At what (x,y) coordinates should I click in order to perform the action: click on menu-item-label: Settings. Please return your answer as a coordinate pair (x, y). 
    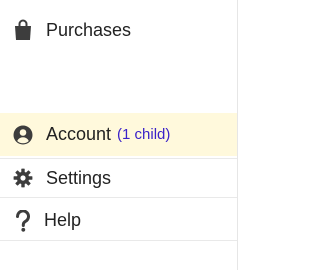
    Looking at the image, I should click on (79, 177).